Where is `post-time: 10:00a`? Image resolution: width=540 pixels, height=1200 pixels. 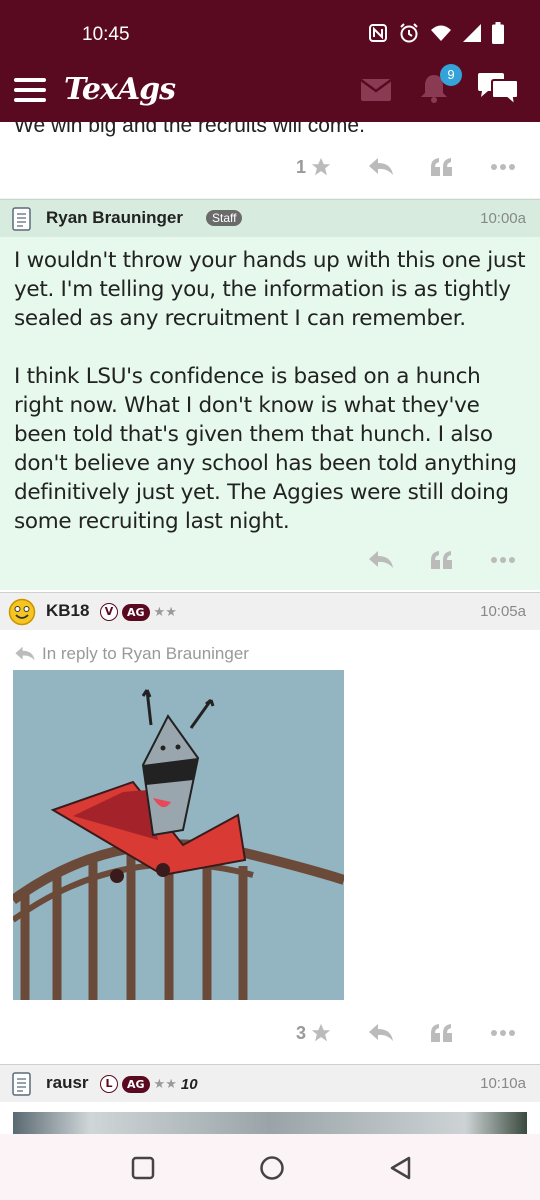
post-time: 10:00a is located at coordinates (503, 218).